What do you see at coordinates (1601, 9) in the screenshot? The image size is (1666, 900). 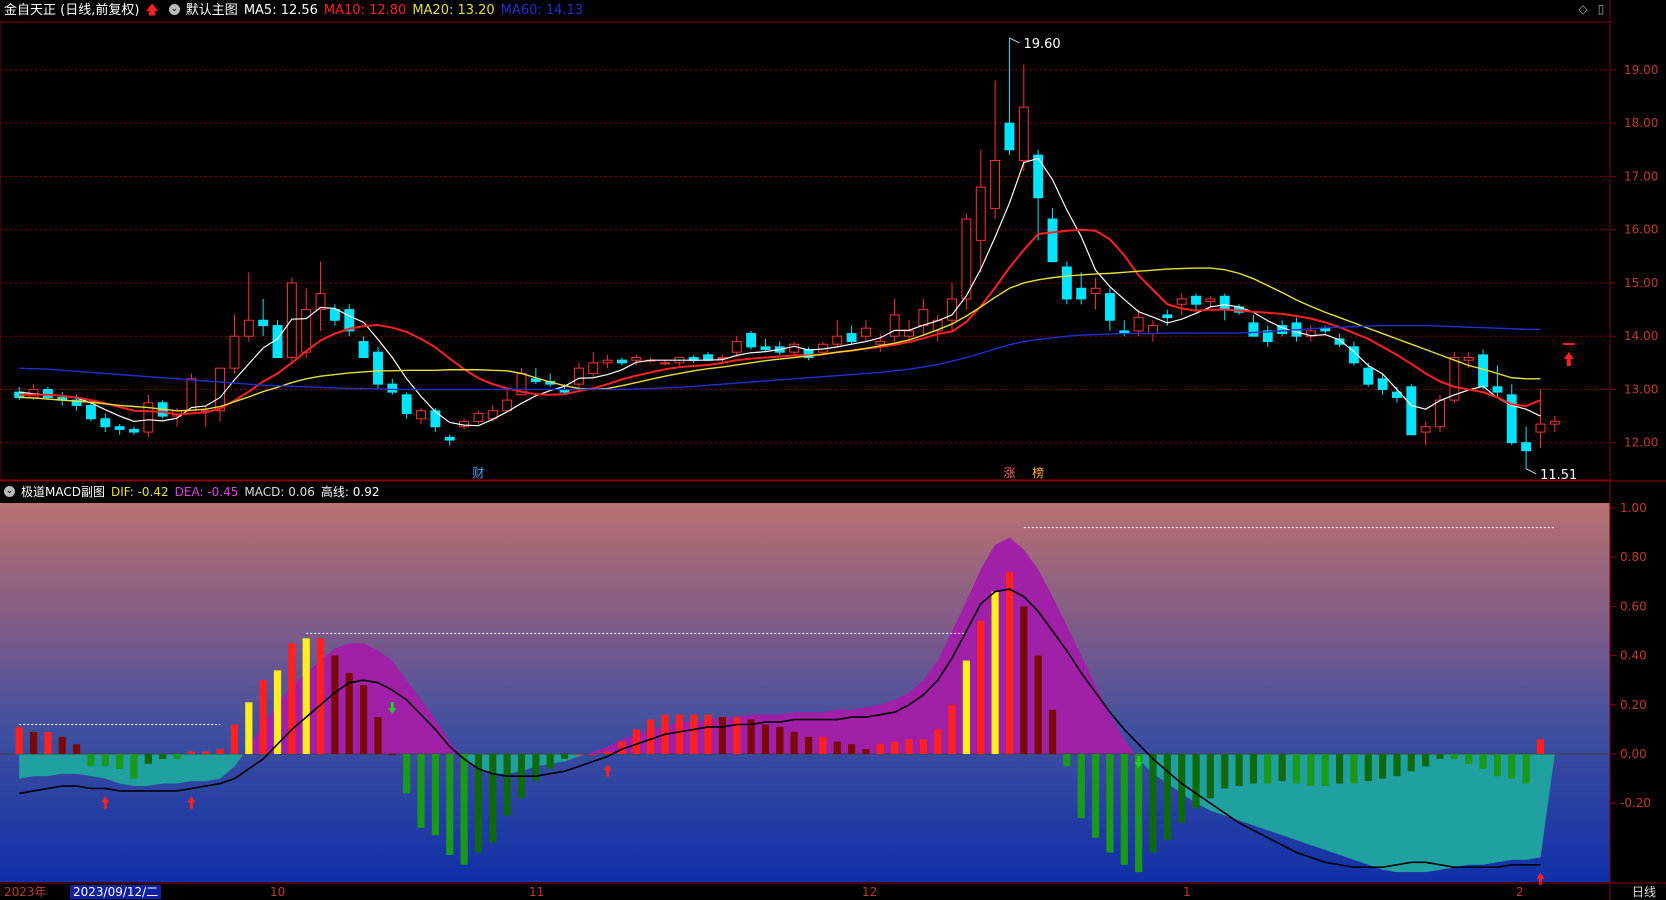 I see `scroll-lock-icon: ▯` at bounding box center [1601, 9].